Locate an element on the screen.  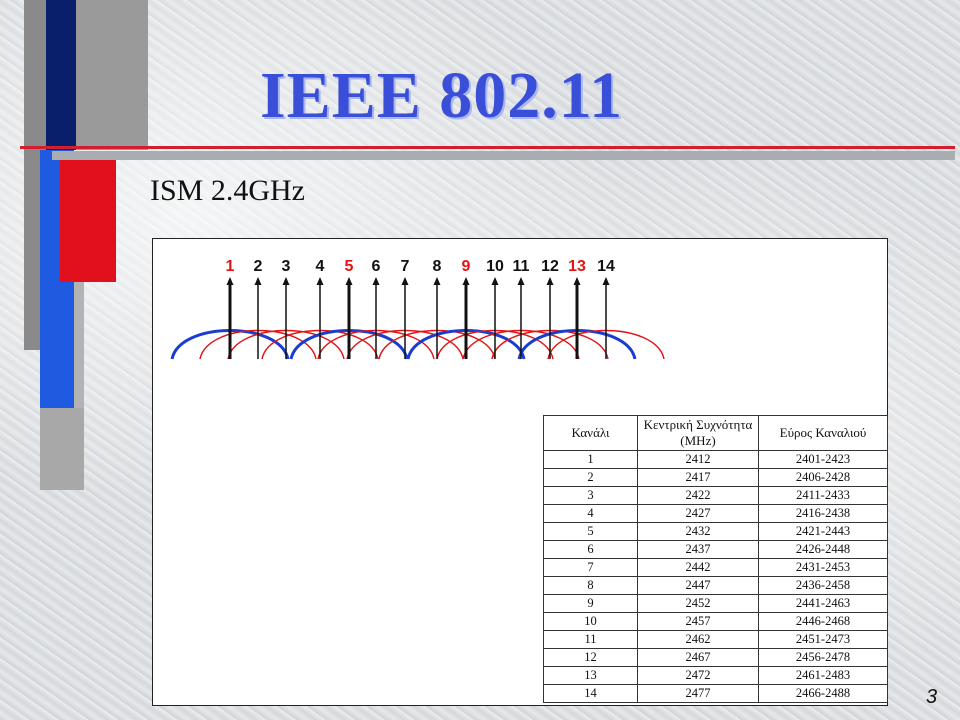
channel-number-cell: 4 is located at coordinates (590, 513).